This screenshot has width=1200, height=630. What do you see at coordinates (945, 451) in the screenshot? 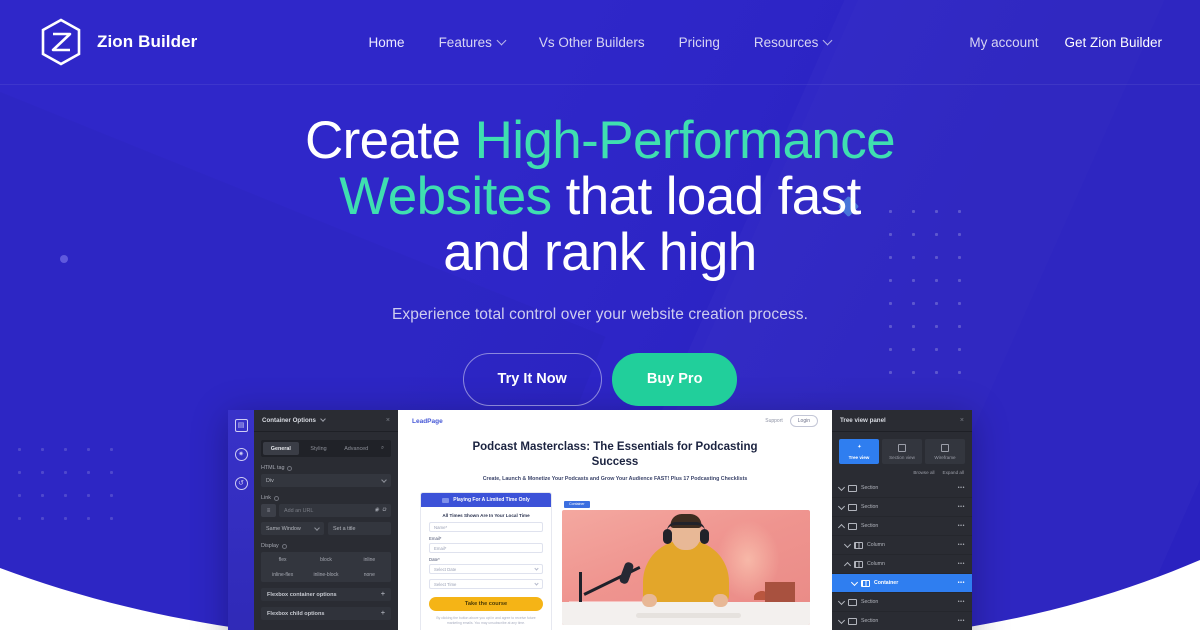
I see `tab-wireframe: Wireframe` at bounding box center [945, 451].